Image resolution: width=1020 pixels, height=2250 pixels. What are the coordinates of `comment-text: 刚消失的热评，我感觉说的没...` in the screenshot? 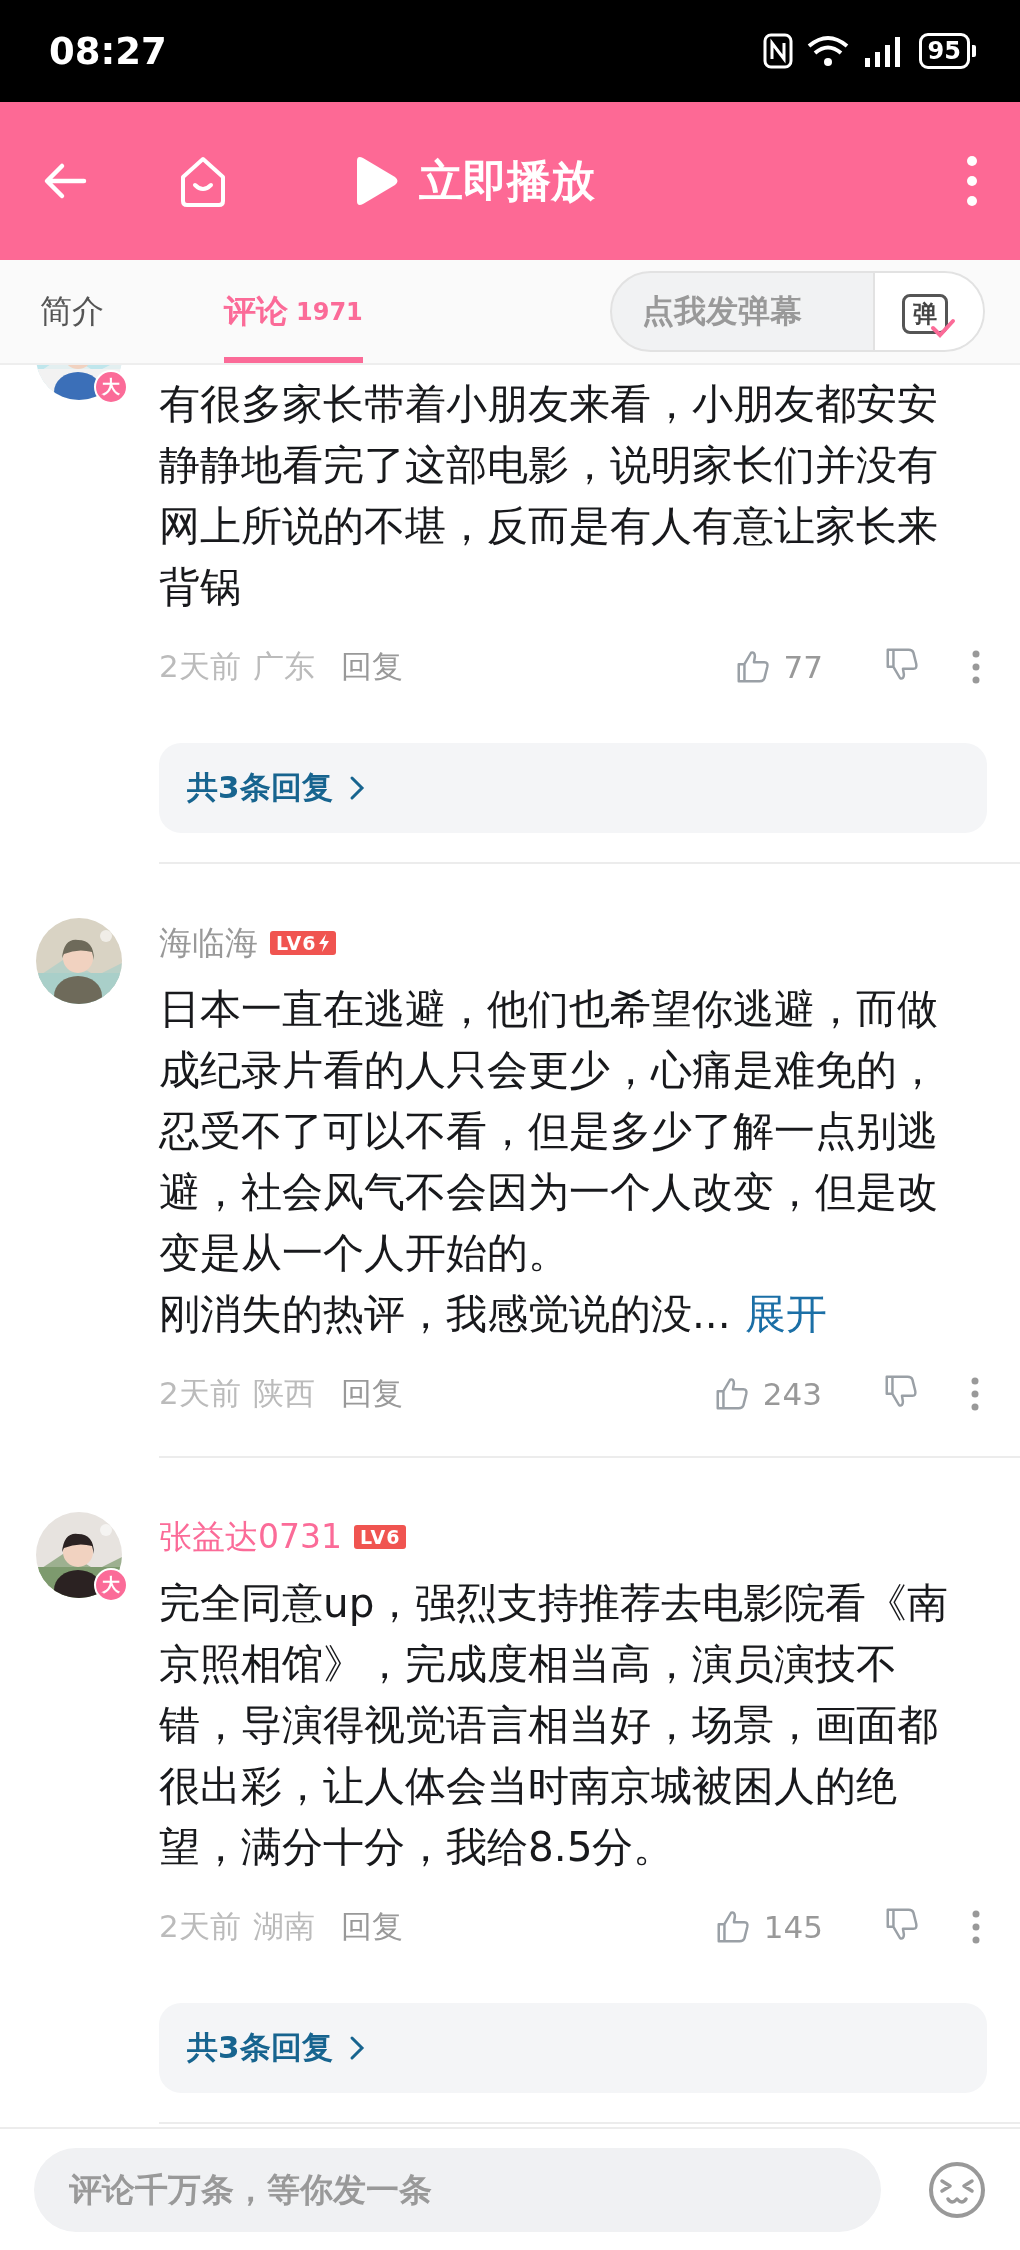 It's located at (445, 1314).